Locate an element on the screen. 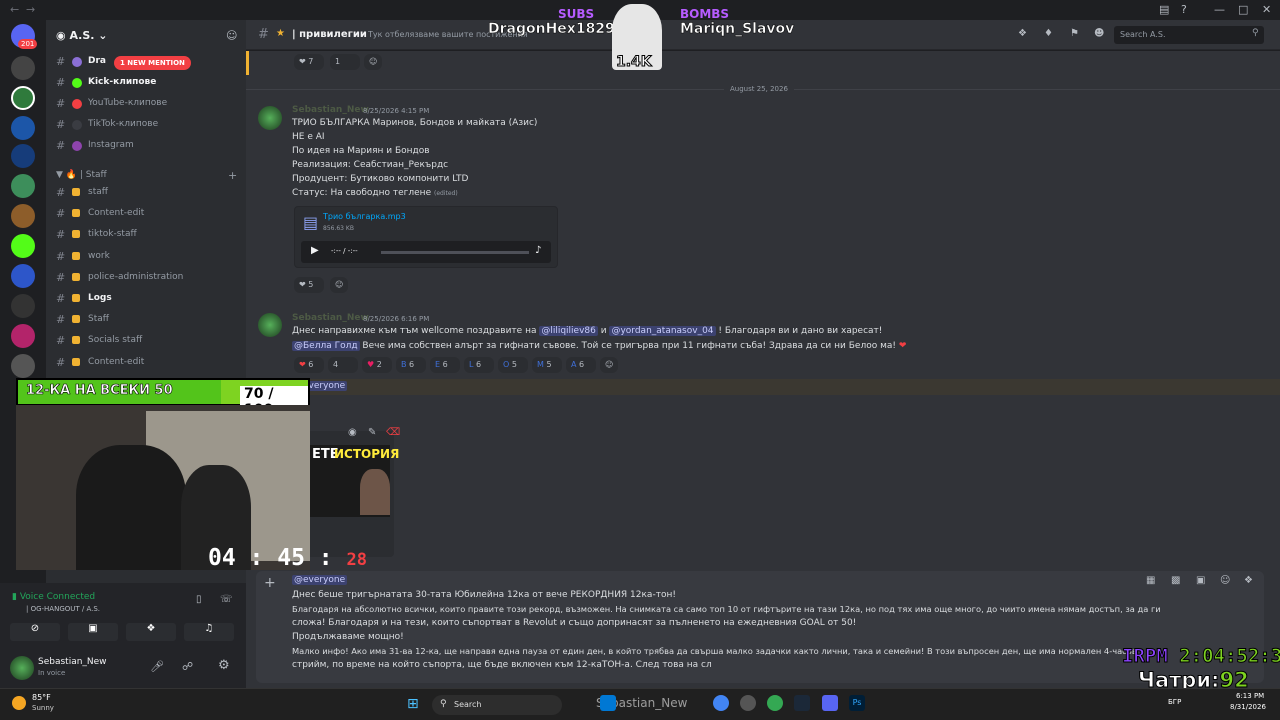 This screenshot has height=720, width=1280. members-icon: ☻ is located at coordinates (1099, 33).